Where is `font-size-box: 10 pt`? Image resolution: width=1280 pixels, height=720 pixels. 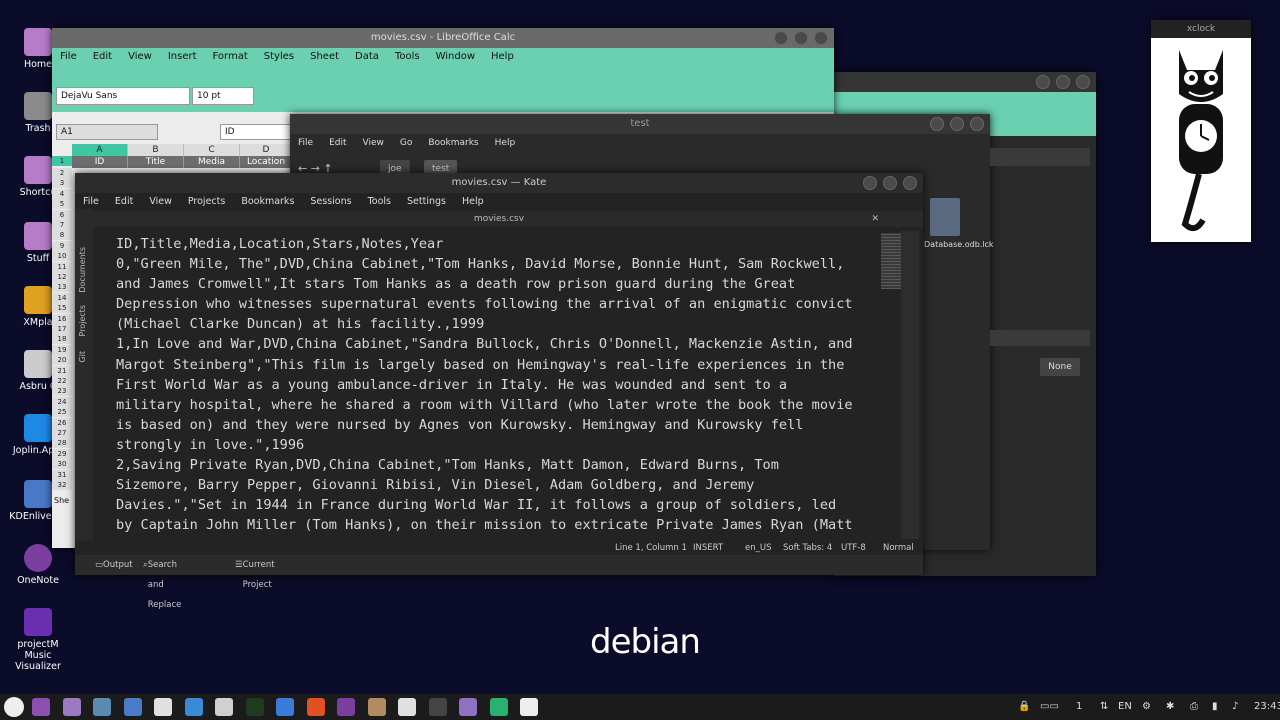 font-size-box: 10 pt is located at coordinates (223, 96).